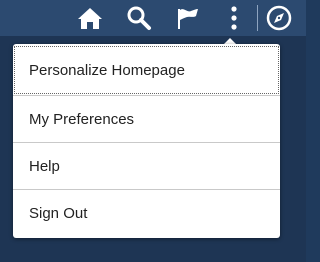  I want to click on compass-icon, so click(279, 18).